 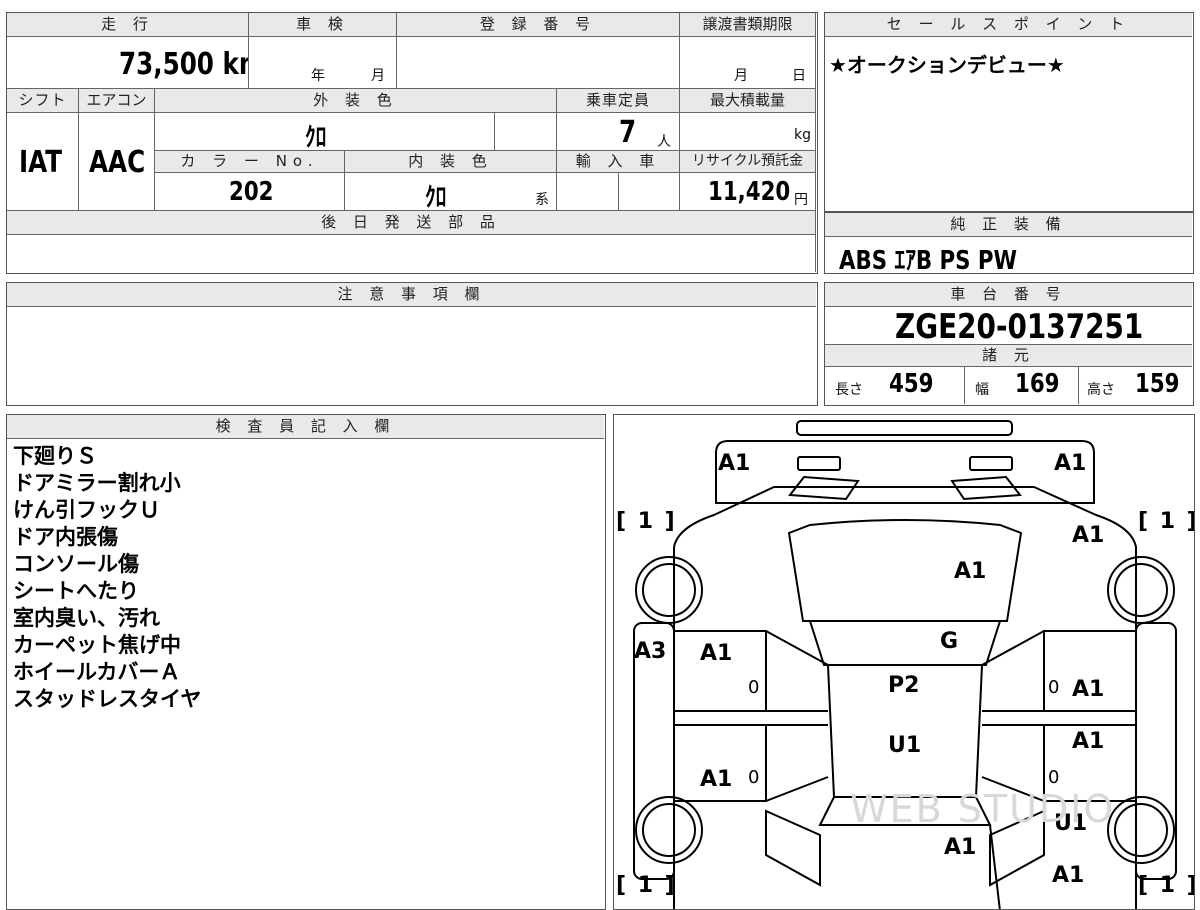 What do you see at coordinates (801, 200) in the screenshot?
I see `recycle-fee-unit: 円` at bounding box center [801, 200].